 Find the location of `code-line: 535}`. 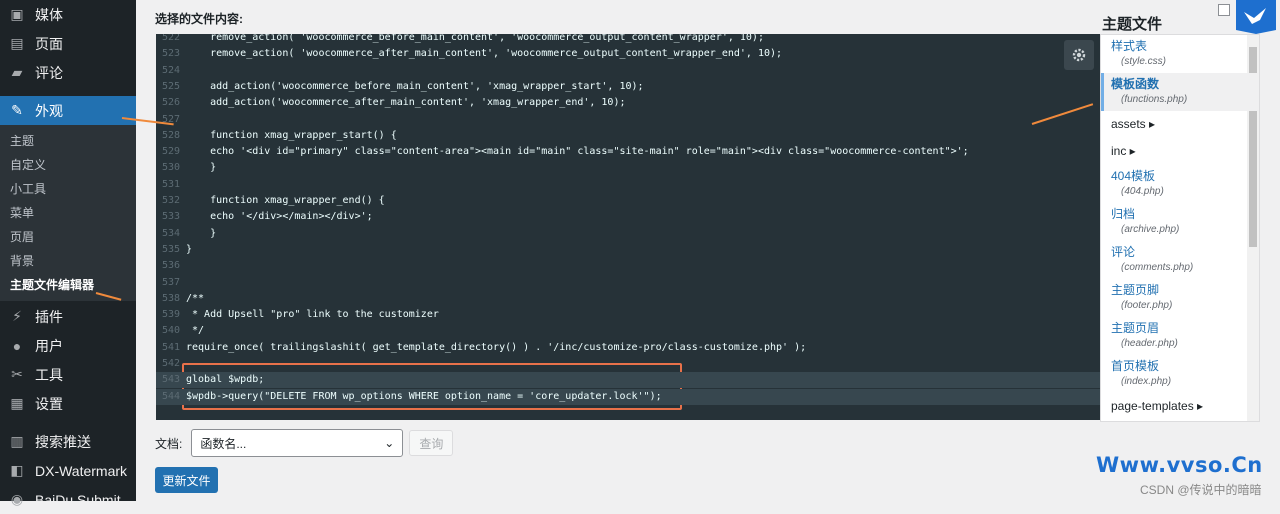

code-line: 535} is located at coordinates (628, 250).